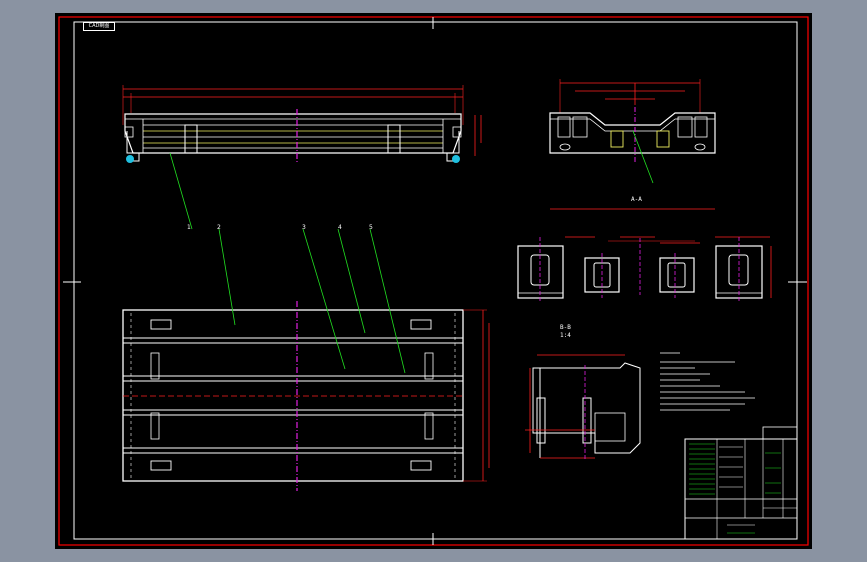 Image resolution: width=867 pixels, height=562 pixels. Describe the element at coordinates (302, 124) in the screenshot. I see `front-view` at that location.